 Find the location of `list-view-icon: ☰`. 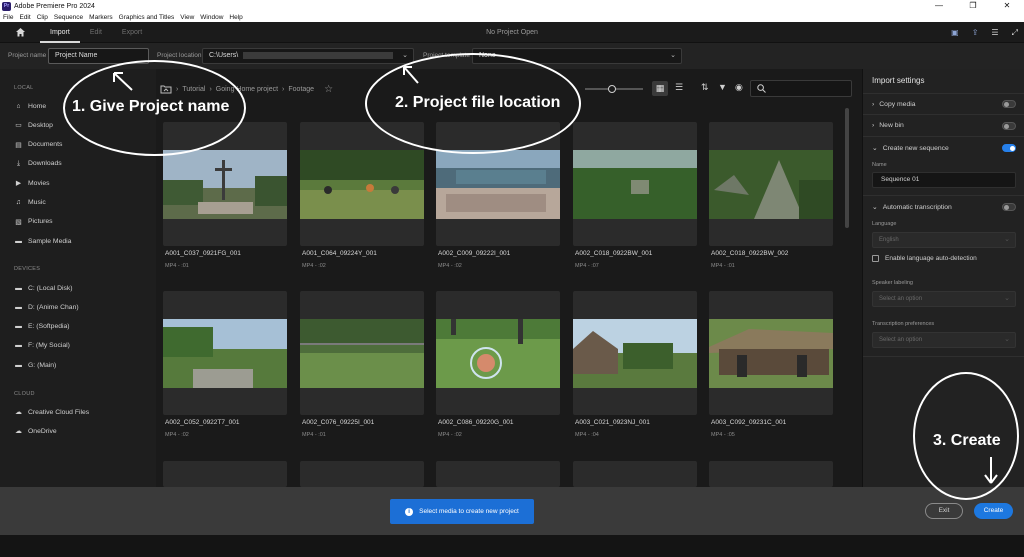

list-view-icon: ☰ is located at coordinates (679, 87).